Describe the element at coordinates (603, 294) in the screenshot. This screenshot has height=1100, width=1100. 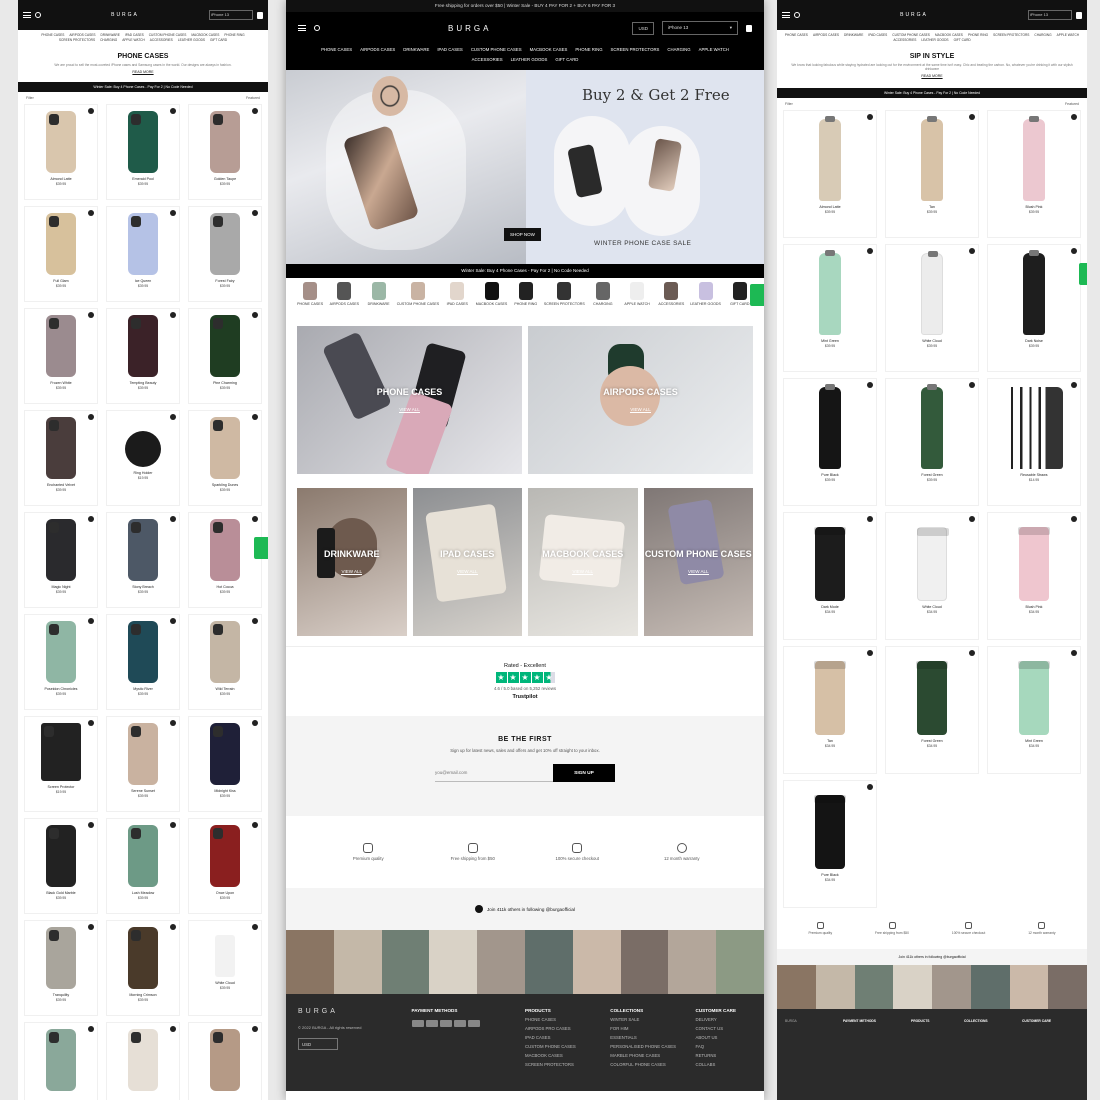
I see `category-item: CHARGING` at that location.